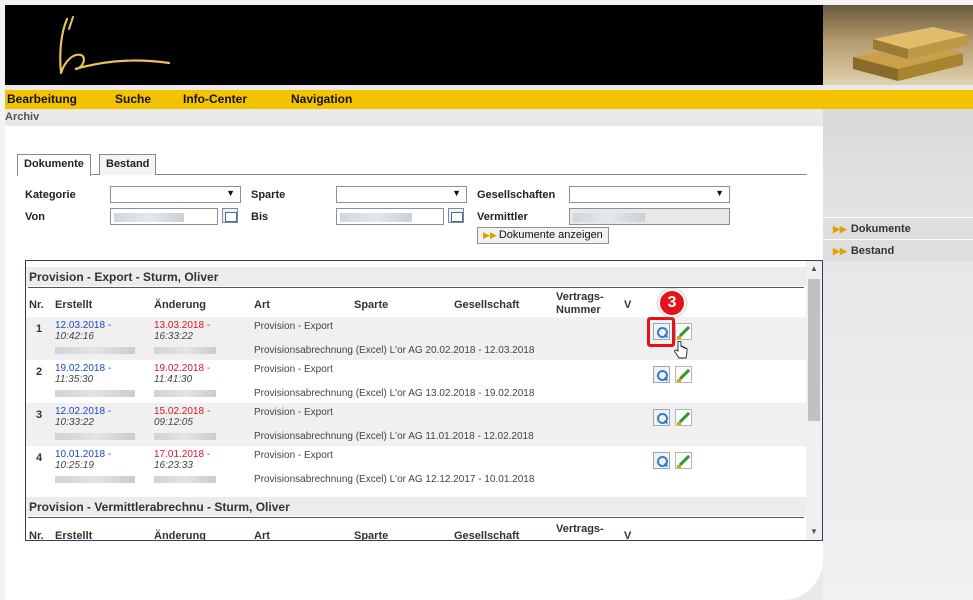 Image resolution: width=973 pixels, height=600 pixels. What do you see at coordinates (814, 350) in the screenshot?
I see `scroll-thumb` at bounding box center [814, 350].